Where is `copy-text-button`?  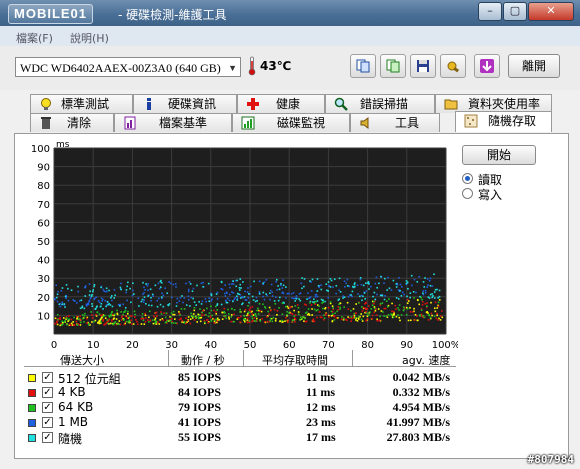
copy-text-button is located at coordinates (363, 66).